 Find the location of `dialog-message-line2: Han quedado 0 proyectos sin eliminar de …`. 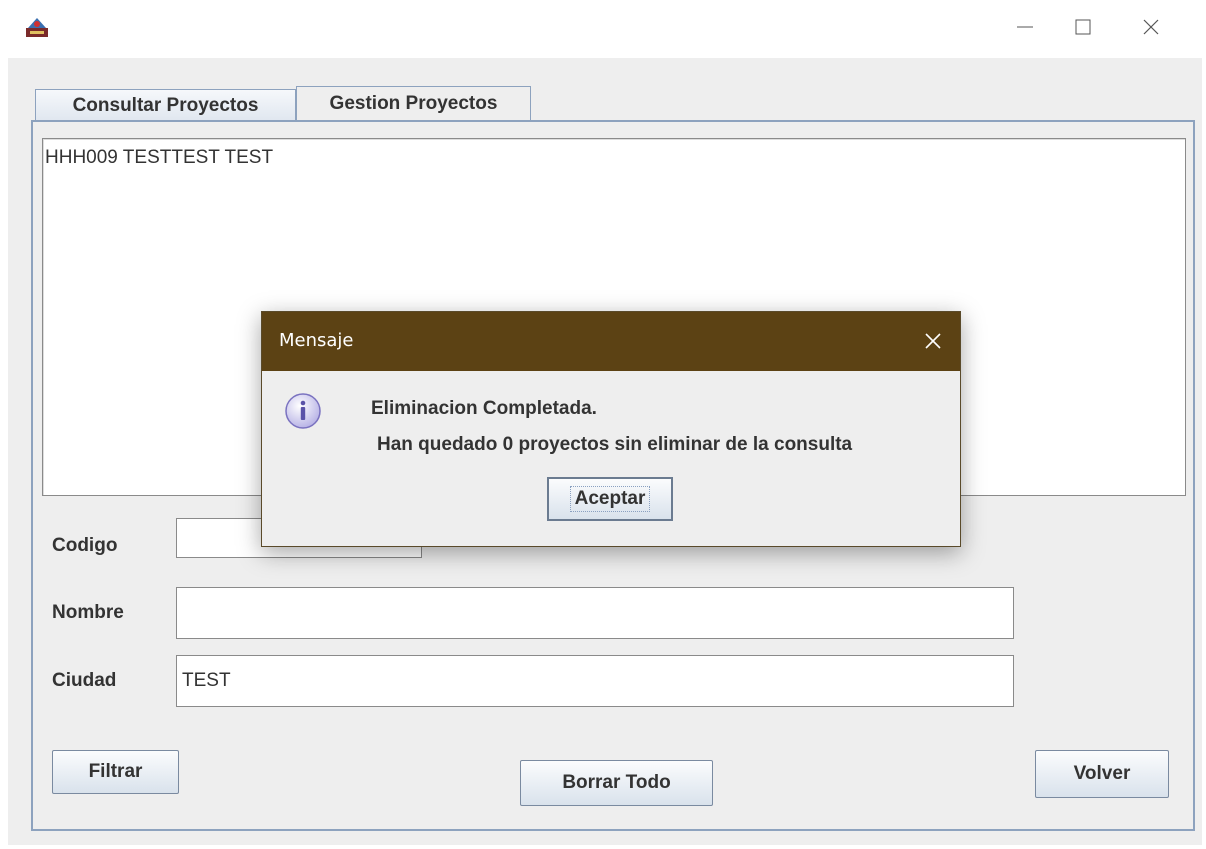

dialog-message-line2: Han quedado 0 proyectos sin eliminar de … is located at coordinates (615, 444).